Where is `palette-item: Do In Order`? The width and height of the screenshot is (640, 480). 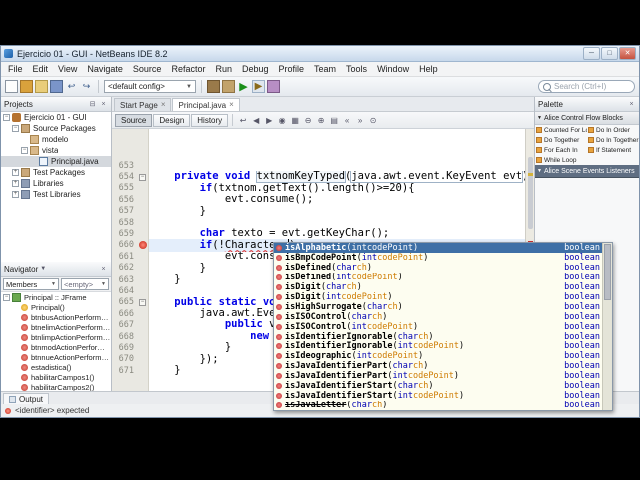
palette-item: Do In Order is located at coordinates (613, 130).